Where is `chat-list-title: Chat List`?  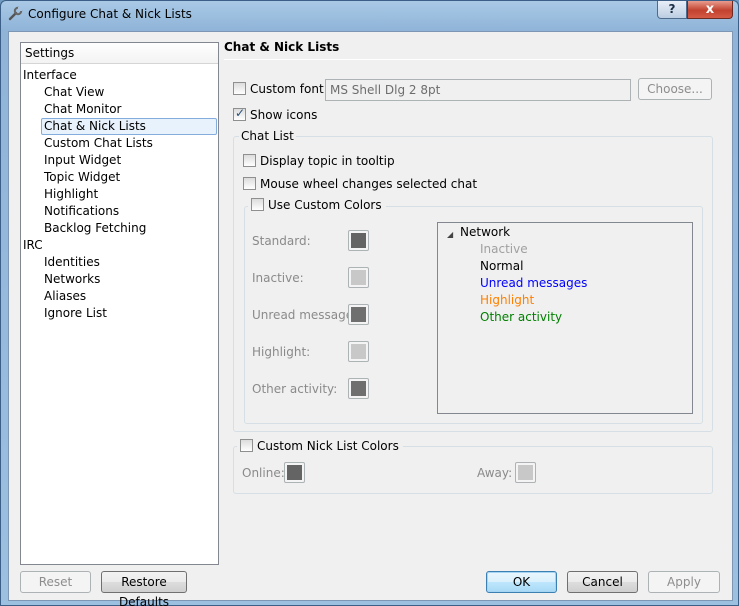 chat-list-title: Chat List is located at coordinates (267, 136).